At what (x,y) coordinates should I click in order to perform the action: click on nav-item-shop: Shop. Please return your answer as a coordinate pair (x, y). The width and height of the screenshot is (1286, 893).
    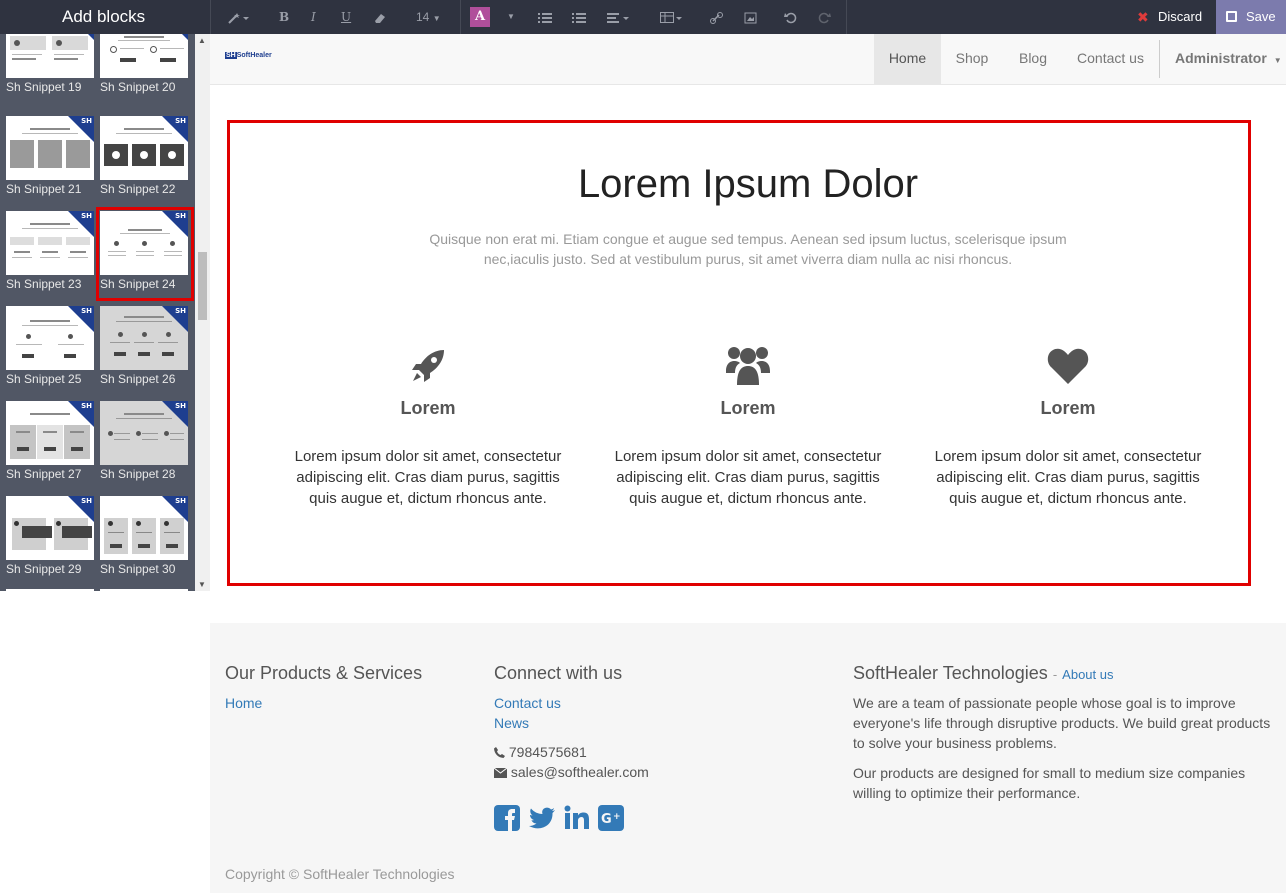
    Looking at the image, I should click on (972, 59).